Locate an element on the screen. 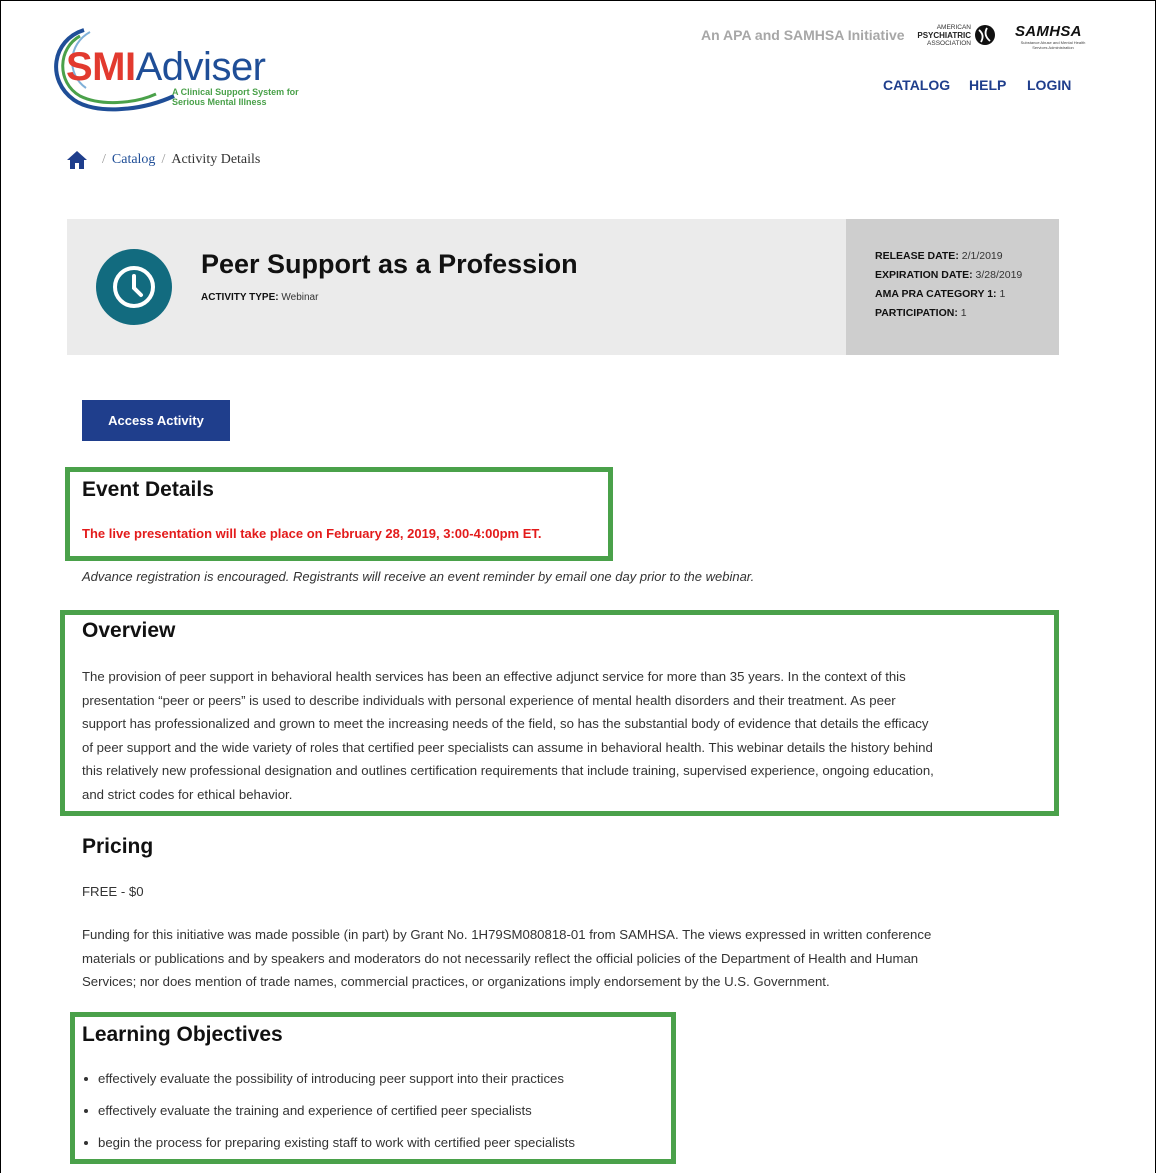 The width and height of the screenshot is (1156, 1174). apa-emblem-icon is located at coordinates (985, 35).